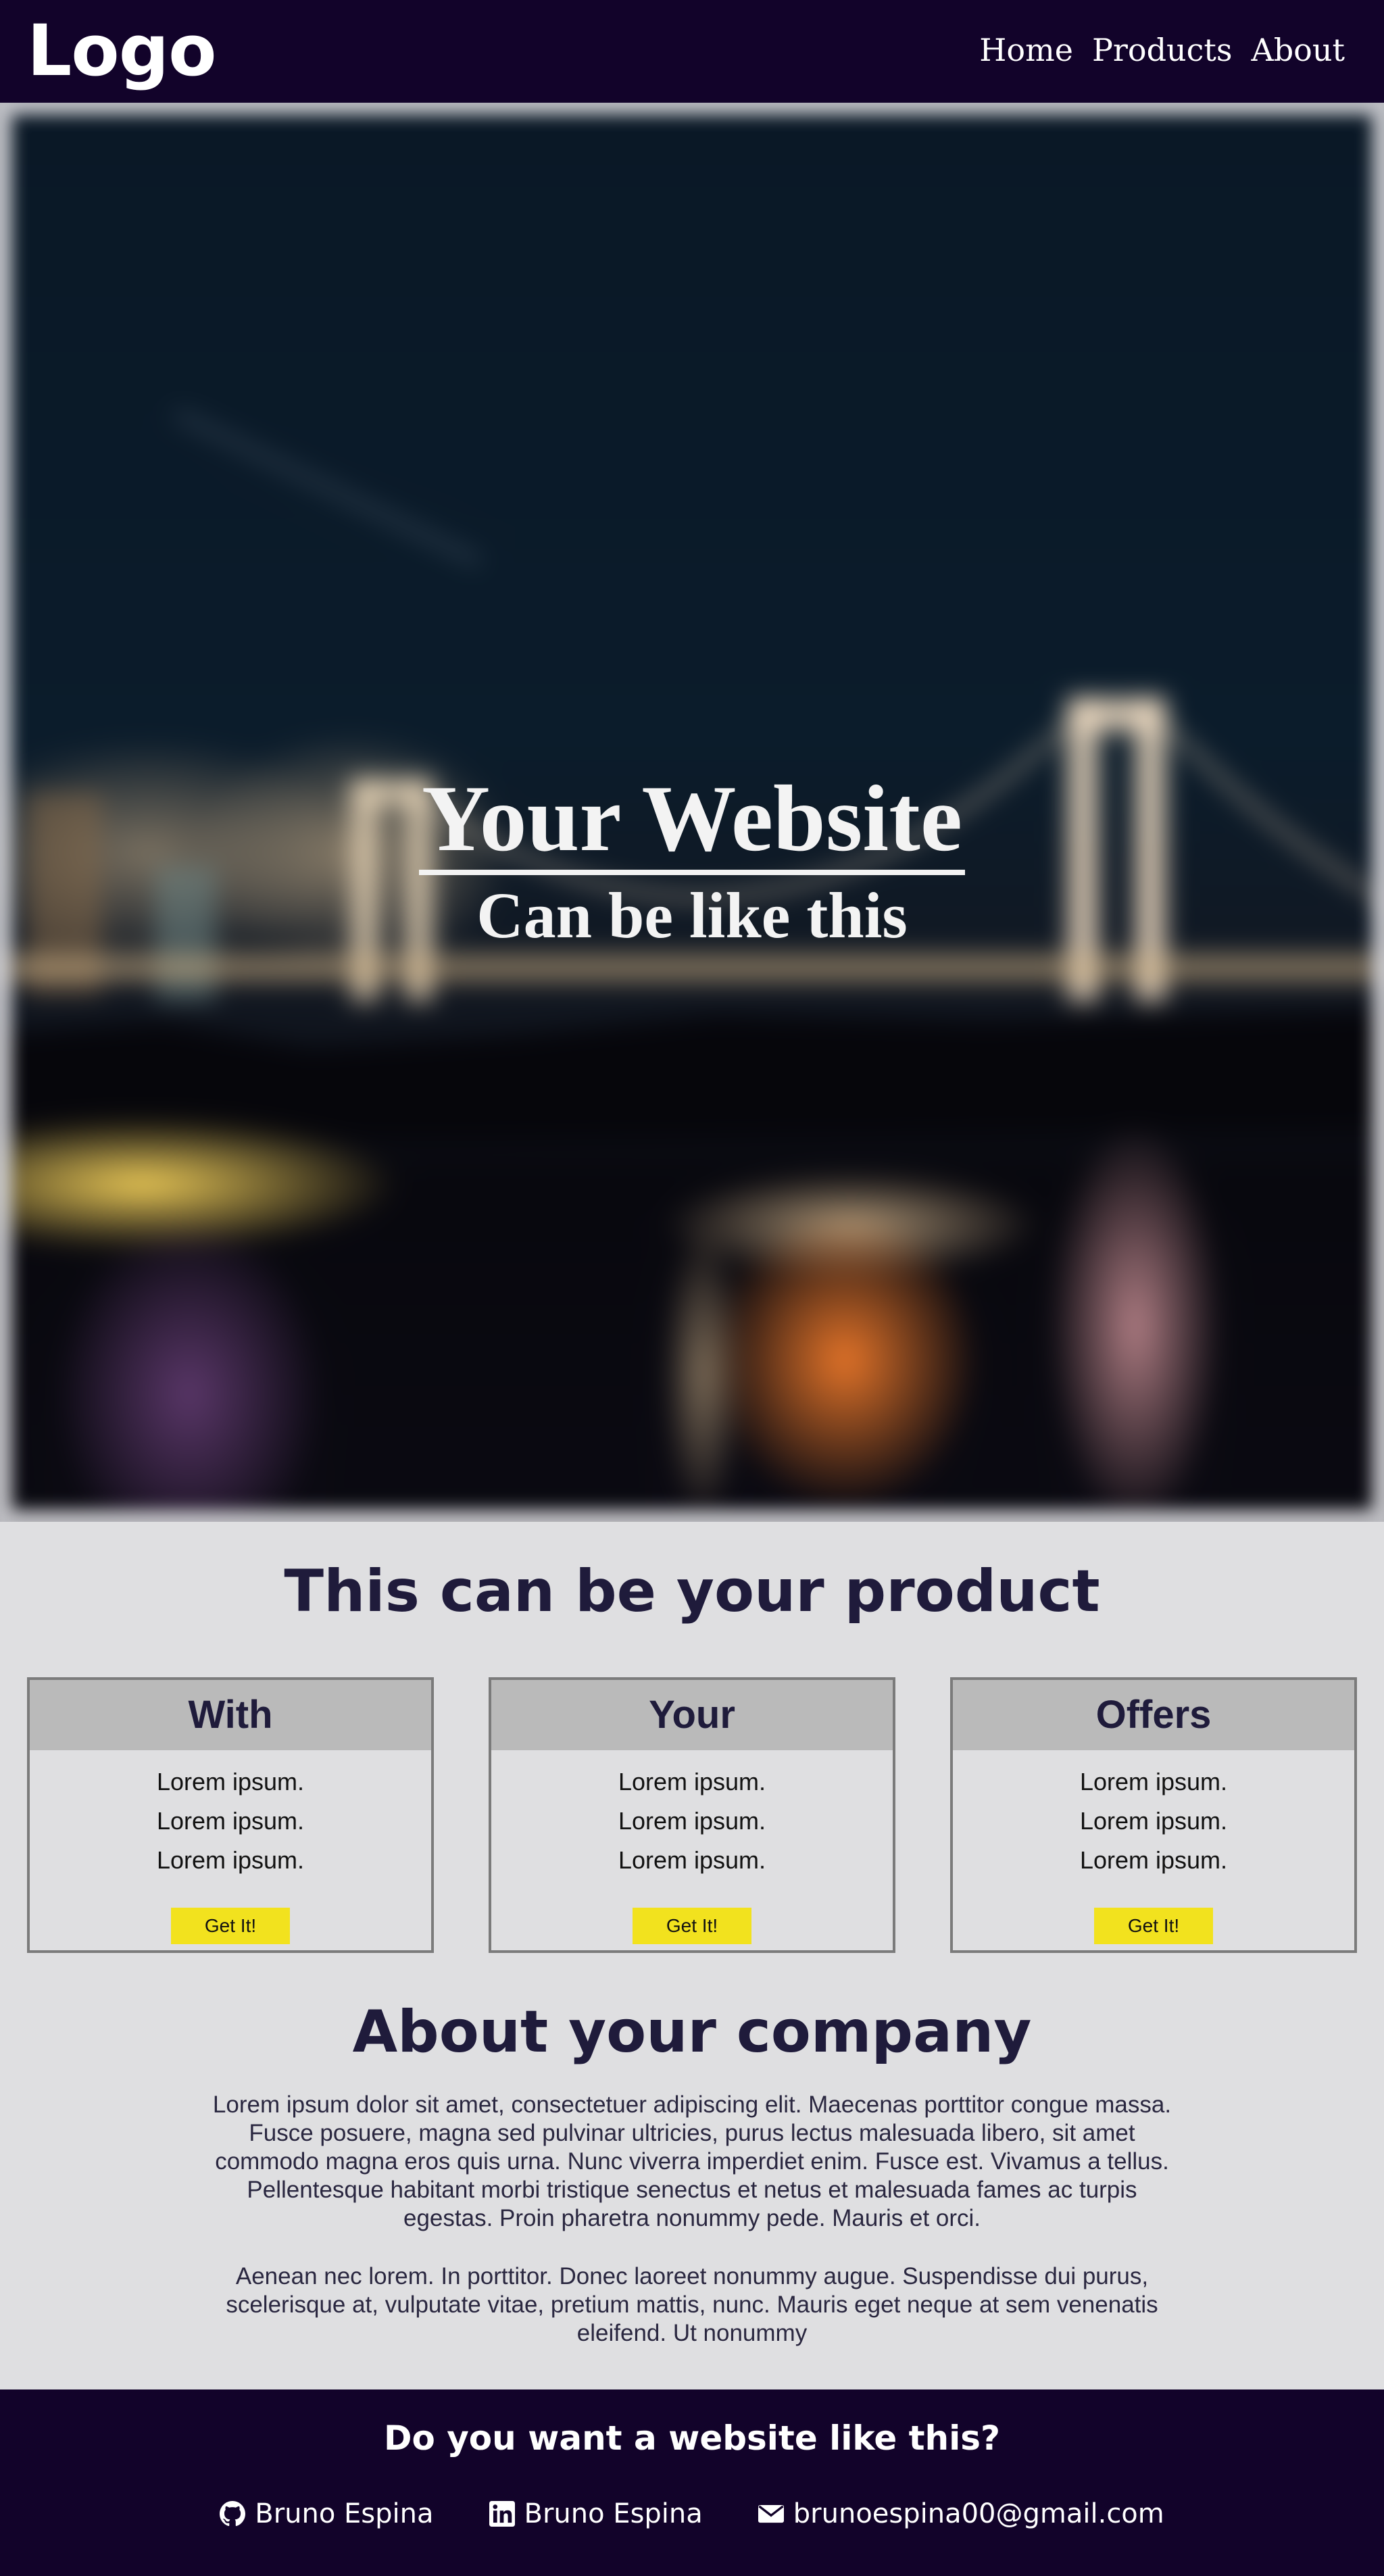 This screenshot has width=1384, height=2576. Describe the element at coordinates (233, 2514) in the screenshot. I see `github-icon` at that location.